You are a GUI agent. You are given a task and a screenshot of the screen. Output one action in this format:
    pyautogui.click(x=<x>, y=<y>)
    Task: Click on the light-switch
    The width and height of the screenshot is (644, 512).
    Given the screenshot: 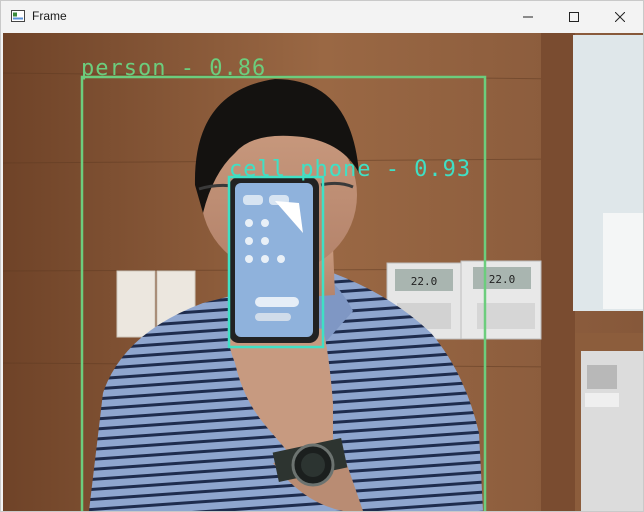 What is the action you would take?
    pyautogui.click(x=136, y=304)
    